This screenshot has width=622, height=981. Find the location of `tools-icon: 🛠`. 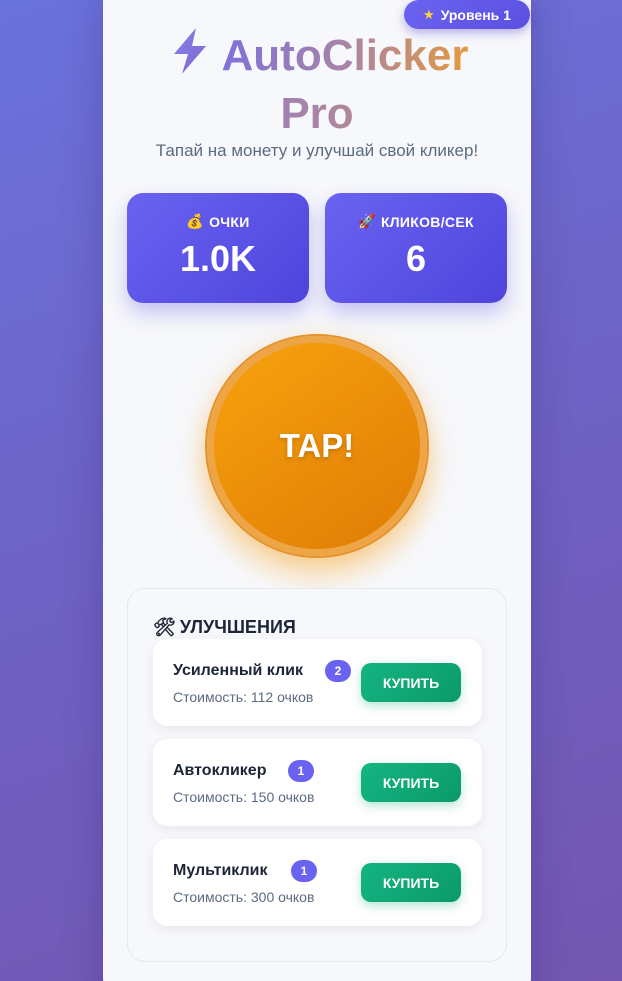

tools-icon: 🛠 is located at coordinates (164, 627).